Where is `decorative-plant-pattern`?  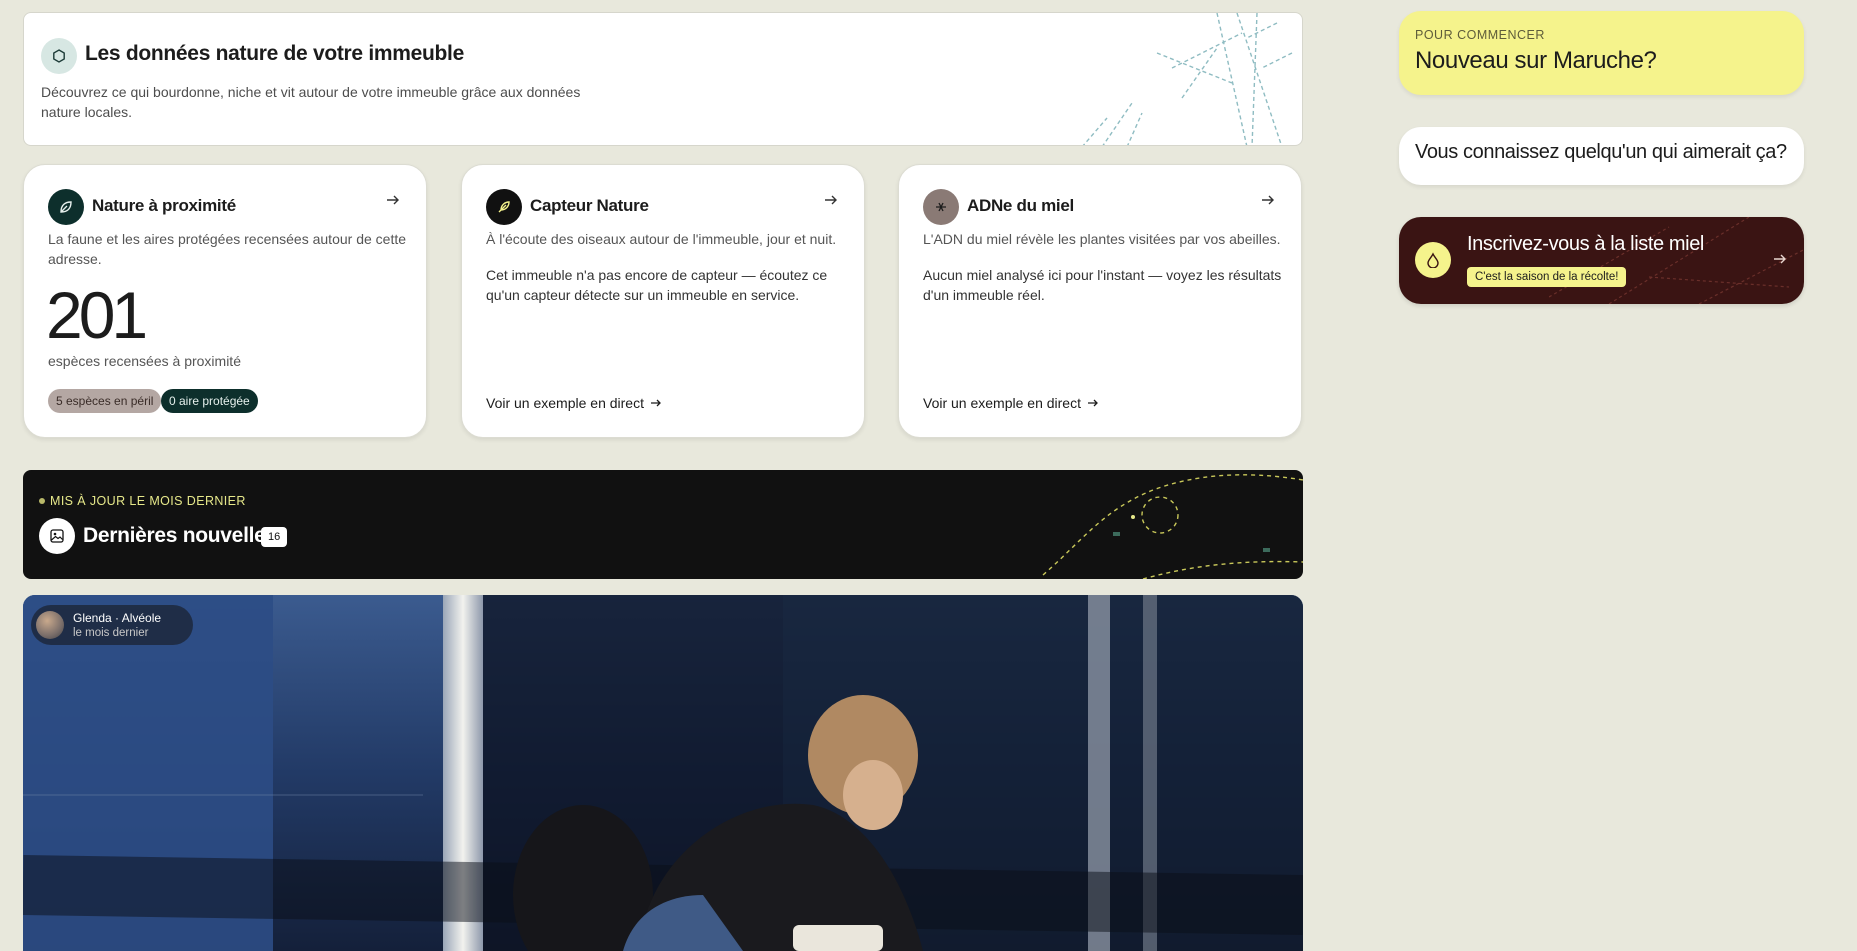
decorative-plant-pattern is located at coordinates (1187, 79).